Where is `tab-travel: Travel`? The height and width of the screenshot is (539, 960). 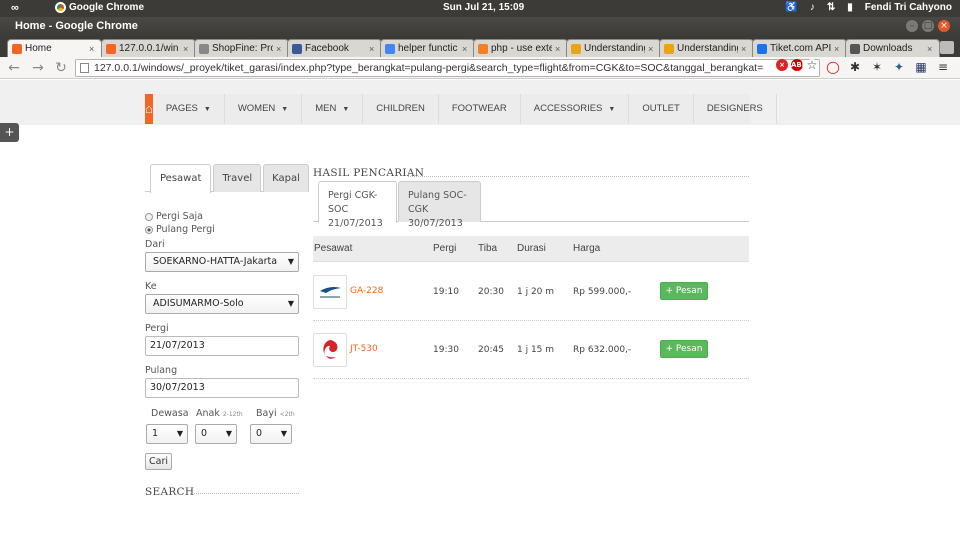
tab-travel: Travel is located at coordinates (237, 178).